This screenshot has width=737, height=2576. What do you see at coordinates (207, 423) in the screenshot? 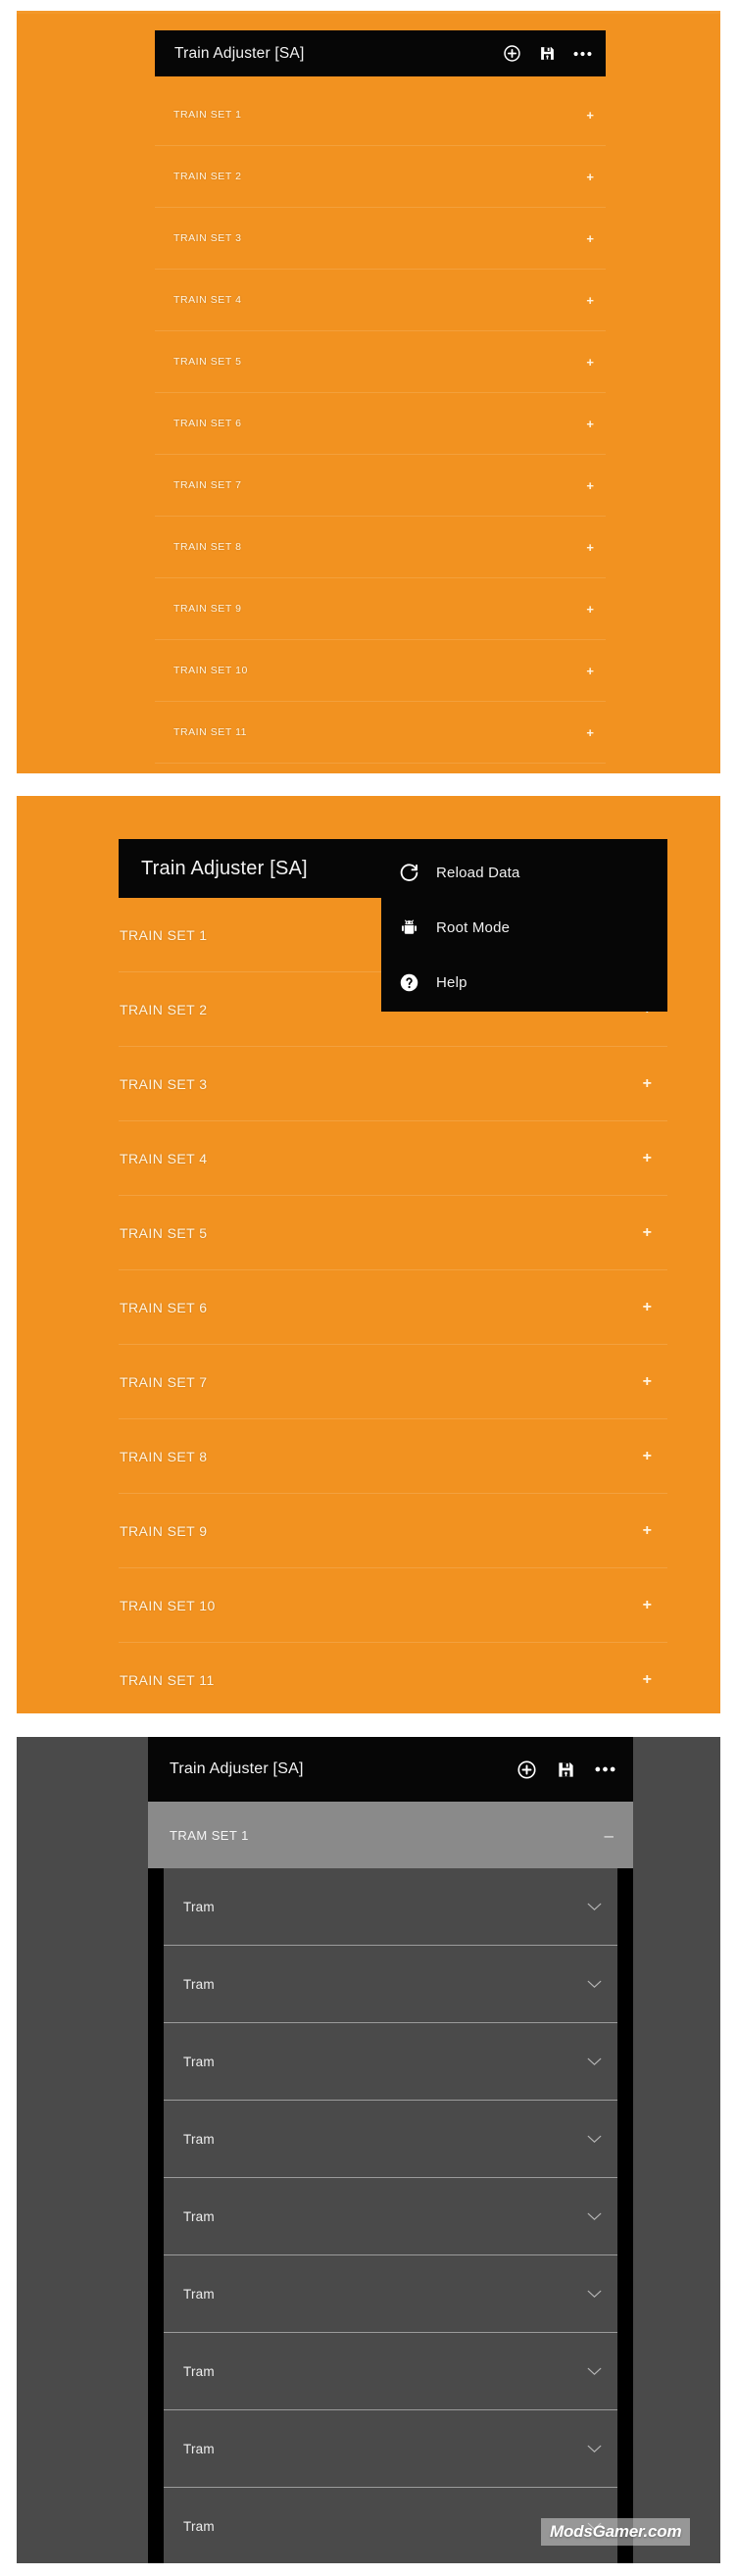
I see `train-set-label: TRAIN SET 6` at bounding box center [207, 423].